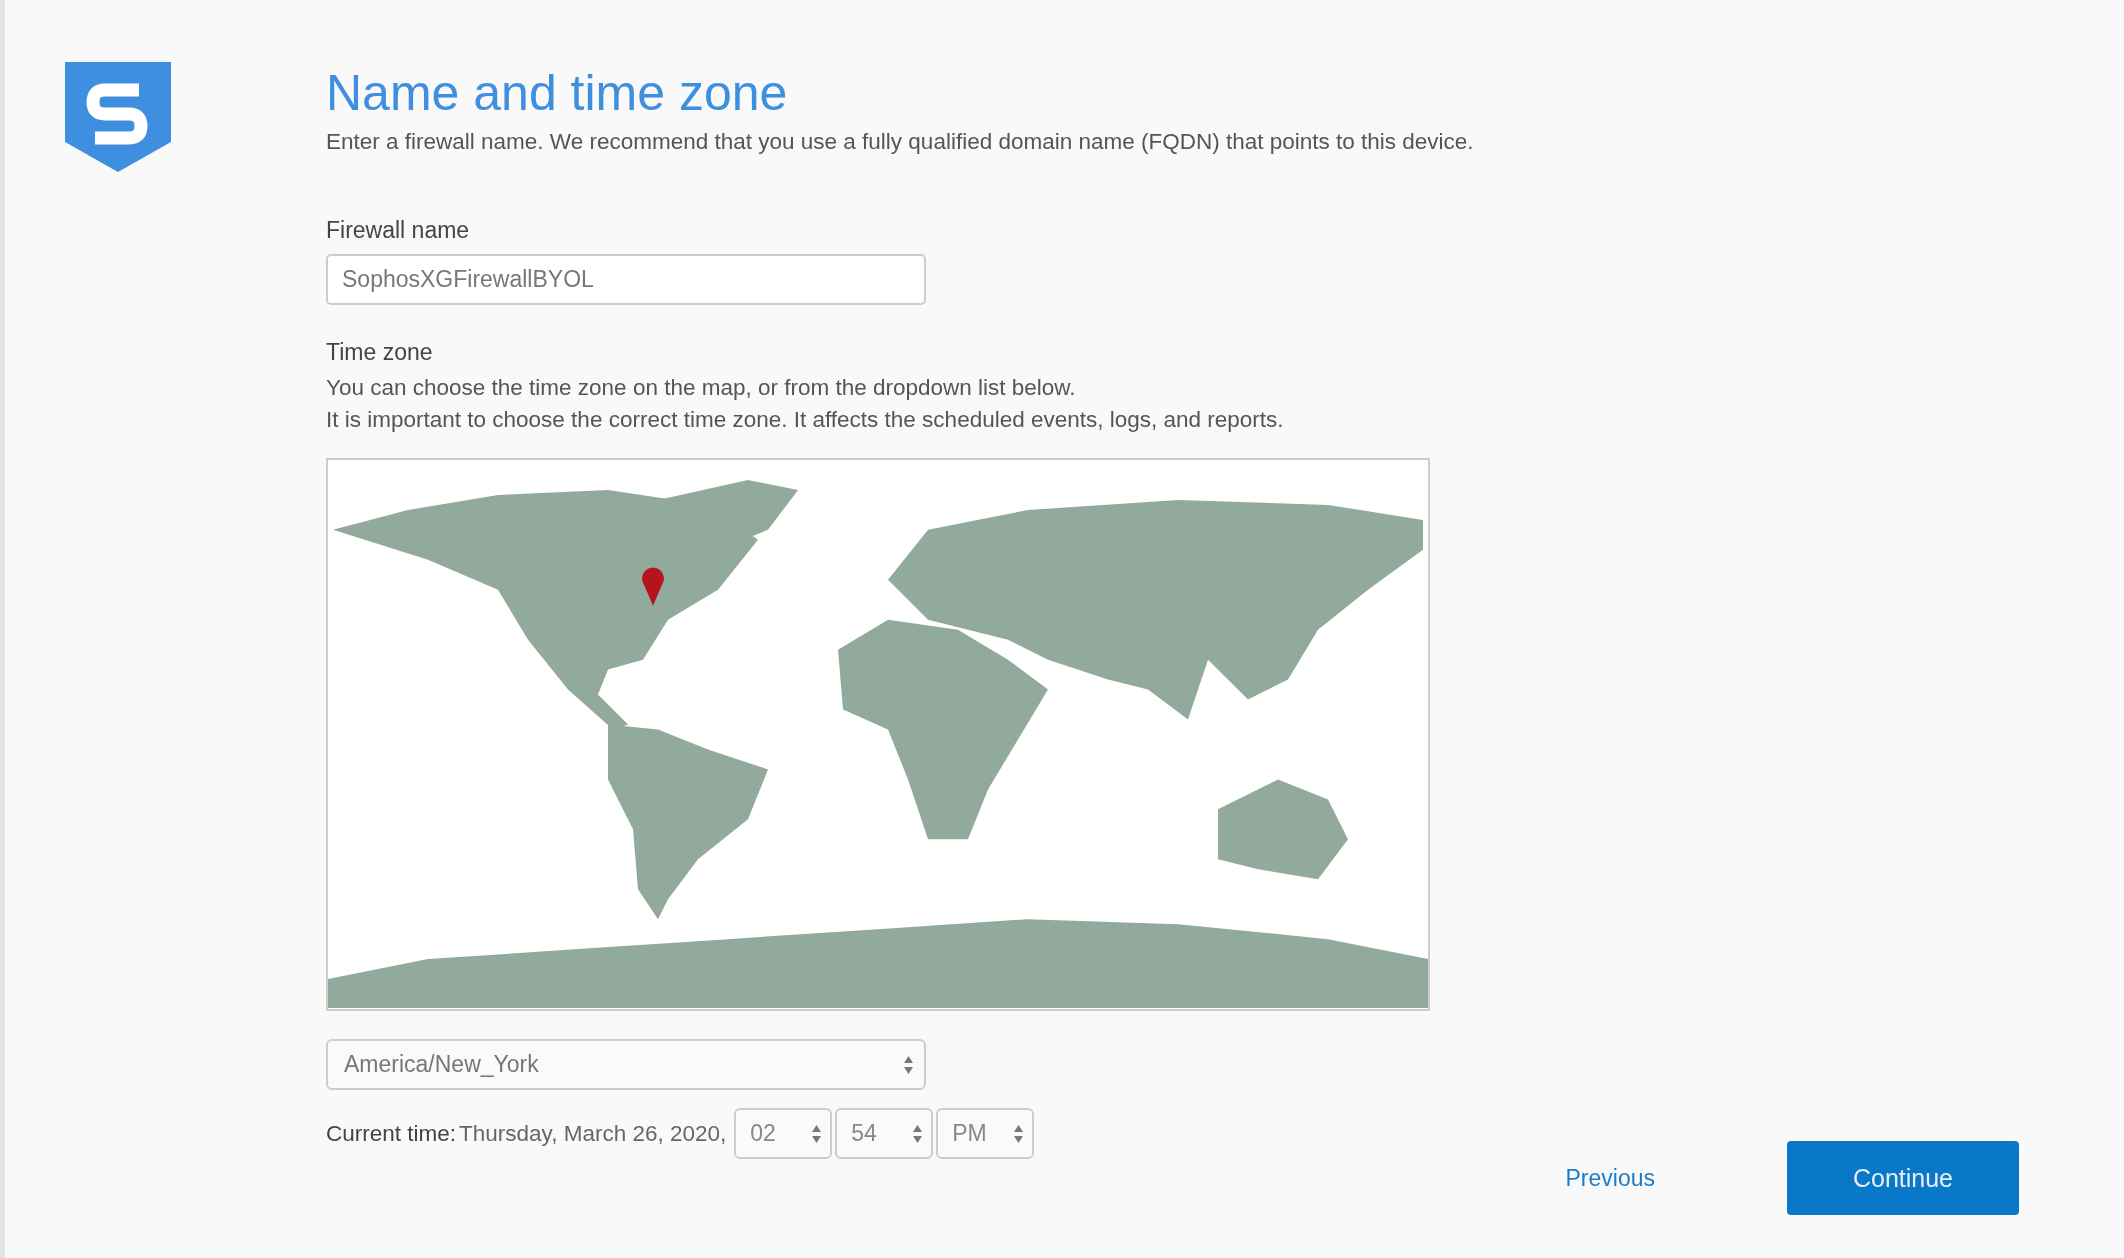 The width and height of the screenshot is (2124, 1258). I want to click on page-description: Enter a firewall name. We recommend that you use a fully qualified domain name (FQDN) that points to this device., so click(900, 142).